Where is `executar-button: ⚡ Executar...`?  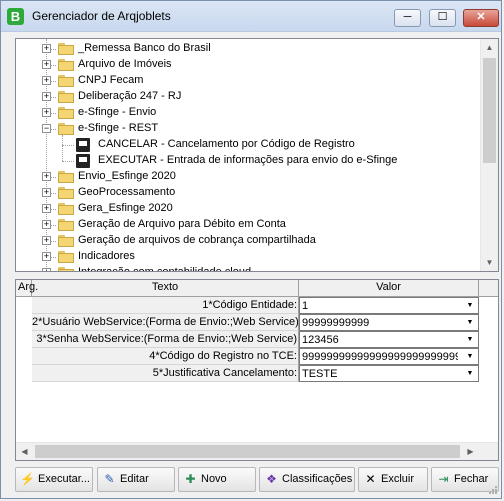 executar-button: ⚡ Executar... is located at coordinates (54, 479).